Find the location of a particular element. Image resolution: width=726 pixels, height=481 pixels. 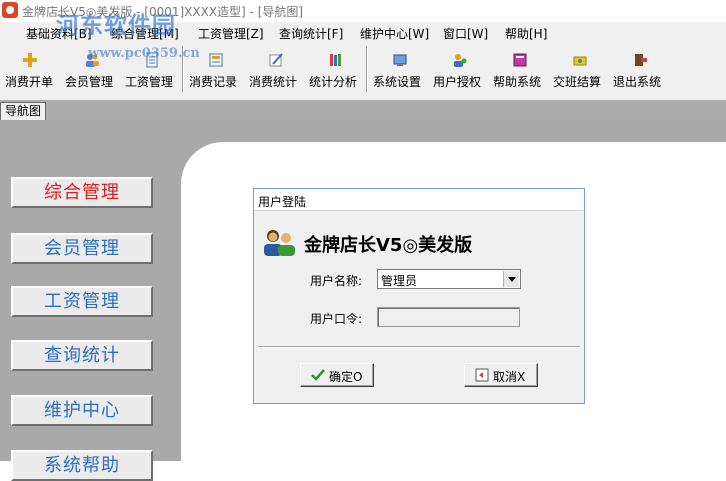

toolbar-label: 消费统计 is located at coordinates (273, 82).